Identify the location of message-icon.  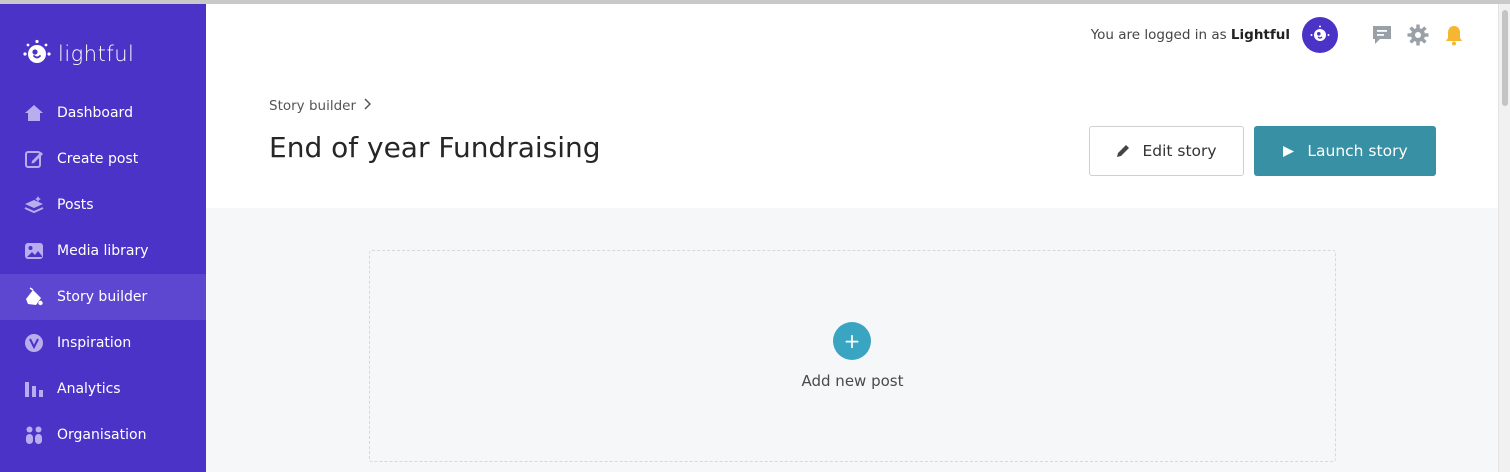
(1382, 35).